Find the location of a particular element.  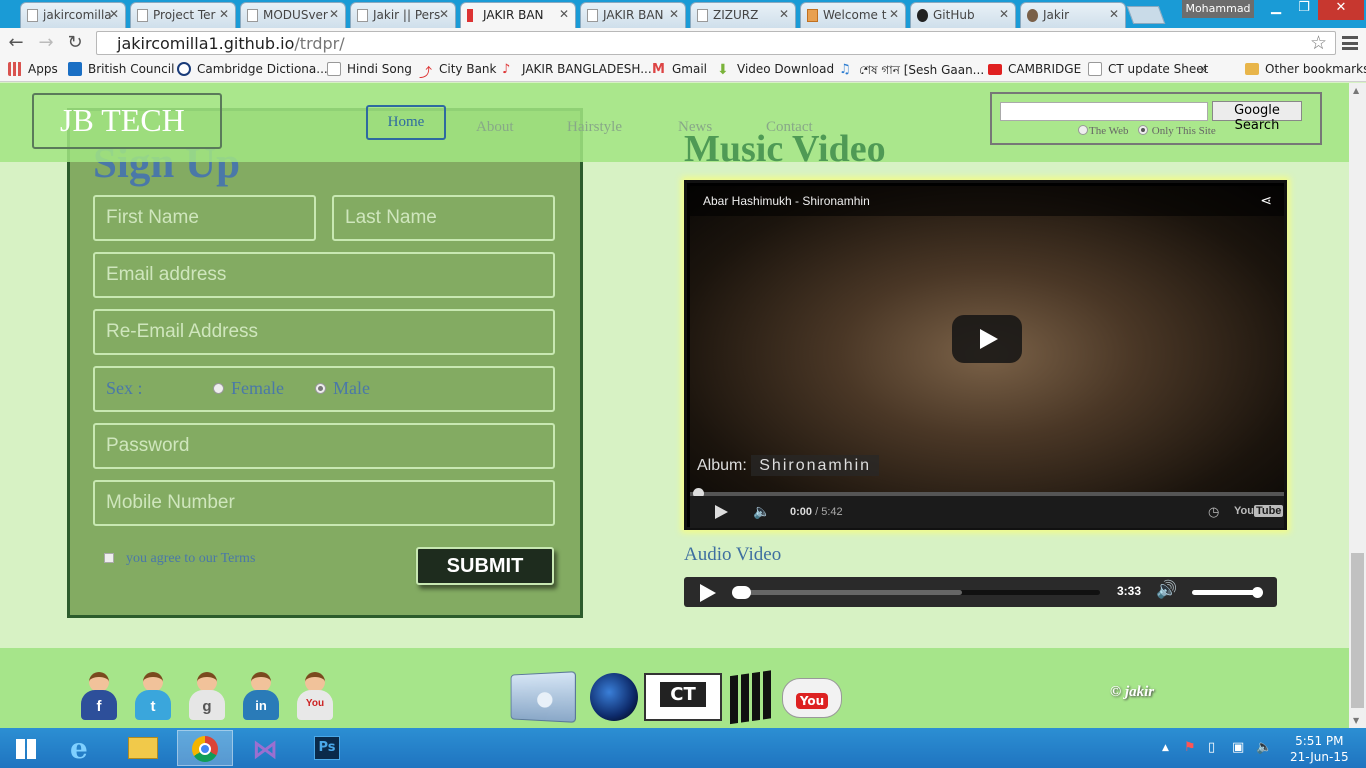

youtube-badge-icon: You is located at coordinates (812, 698).